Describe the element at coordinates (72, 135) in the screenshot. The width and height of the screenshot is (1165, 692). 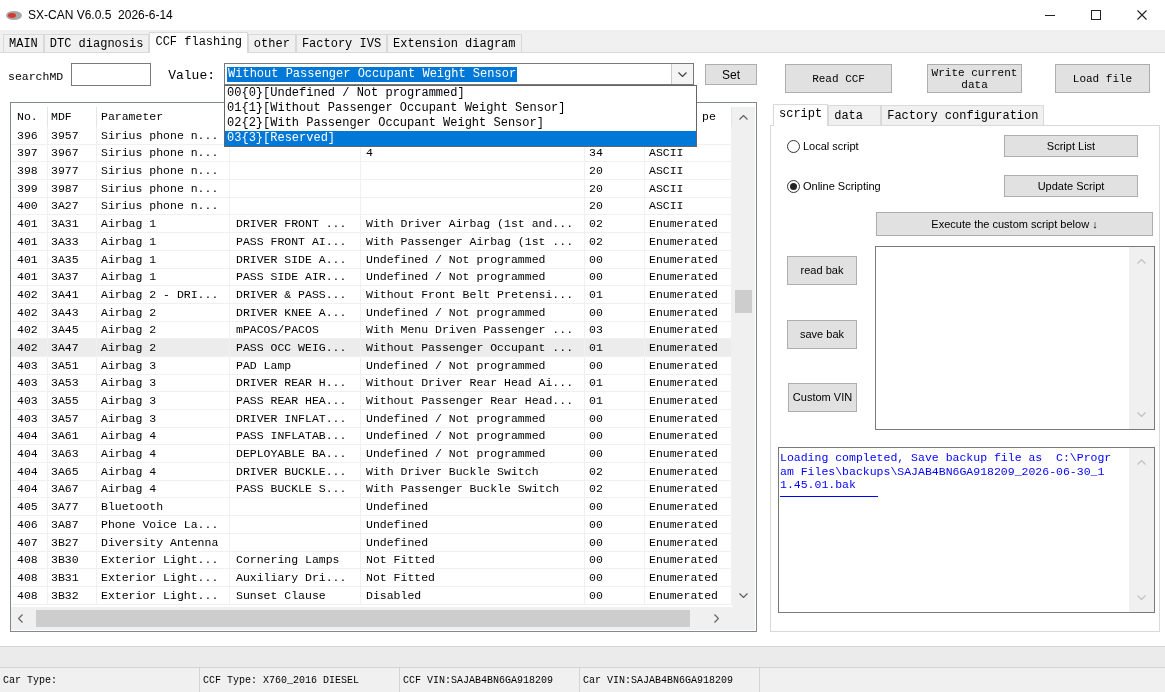
I see `table-cell: 3957` at that location.